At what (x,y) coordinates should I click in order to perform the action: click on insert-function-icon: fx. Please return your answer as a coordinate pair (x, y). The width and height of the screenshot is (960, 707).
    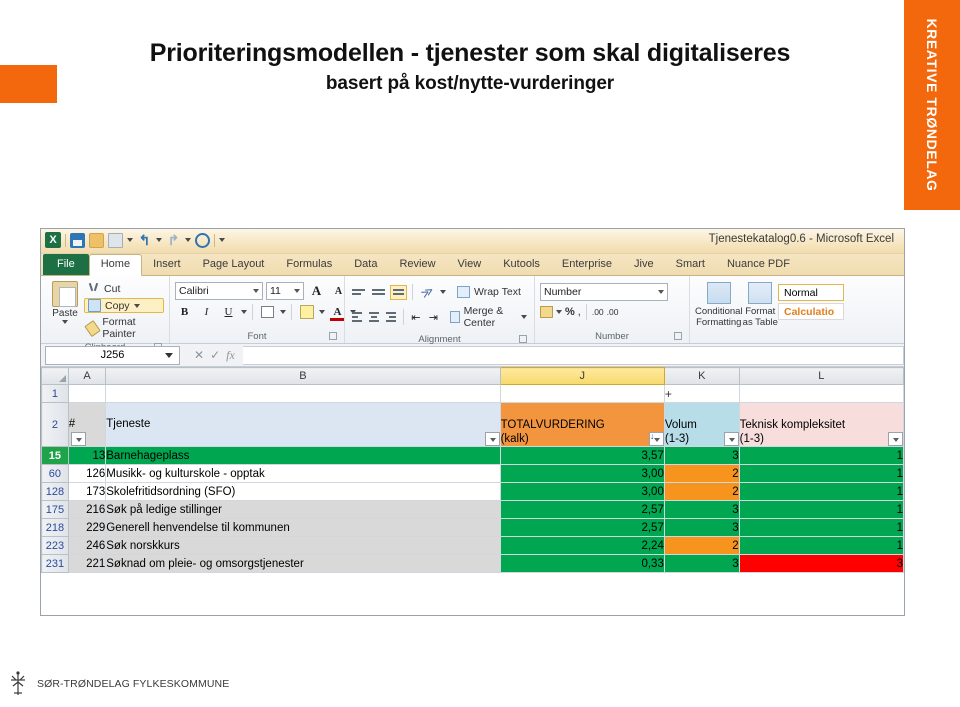
    Looking at the image, I should click on (230, 355).